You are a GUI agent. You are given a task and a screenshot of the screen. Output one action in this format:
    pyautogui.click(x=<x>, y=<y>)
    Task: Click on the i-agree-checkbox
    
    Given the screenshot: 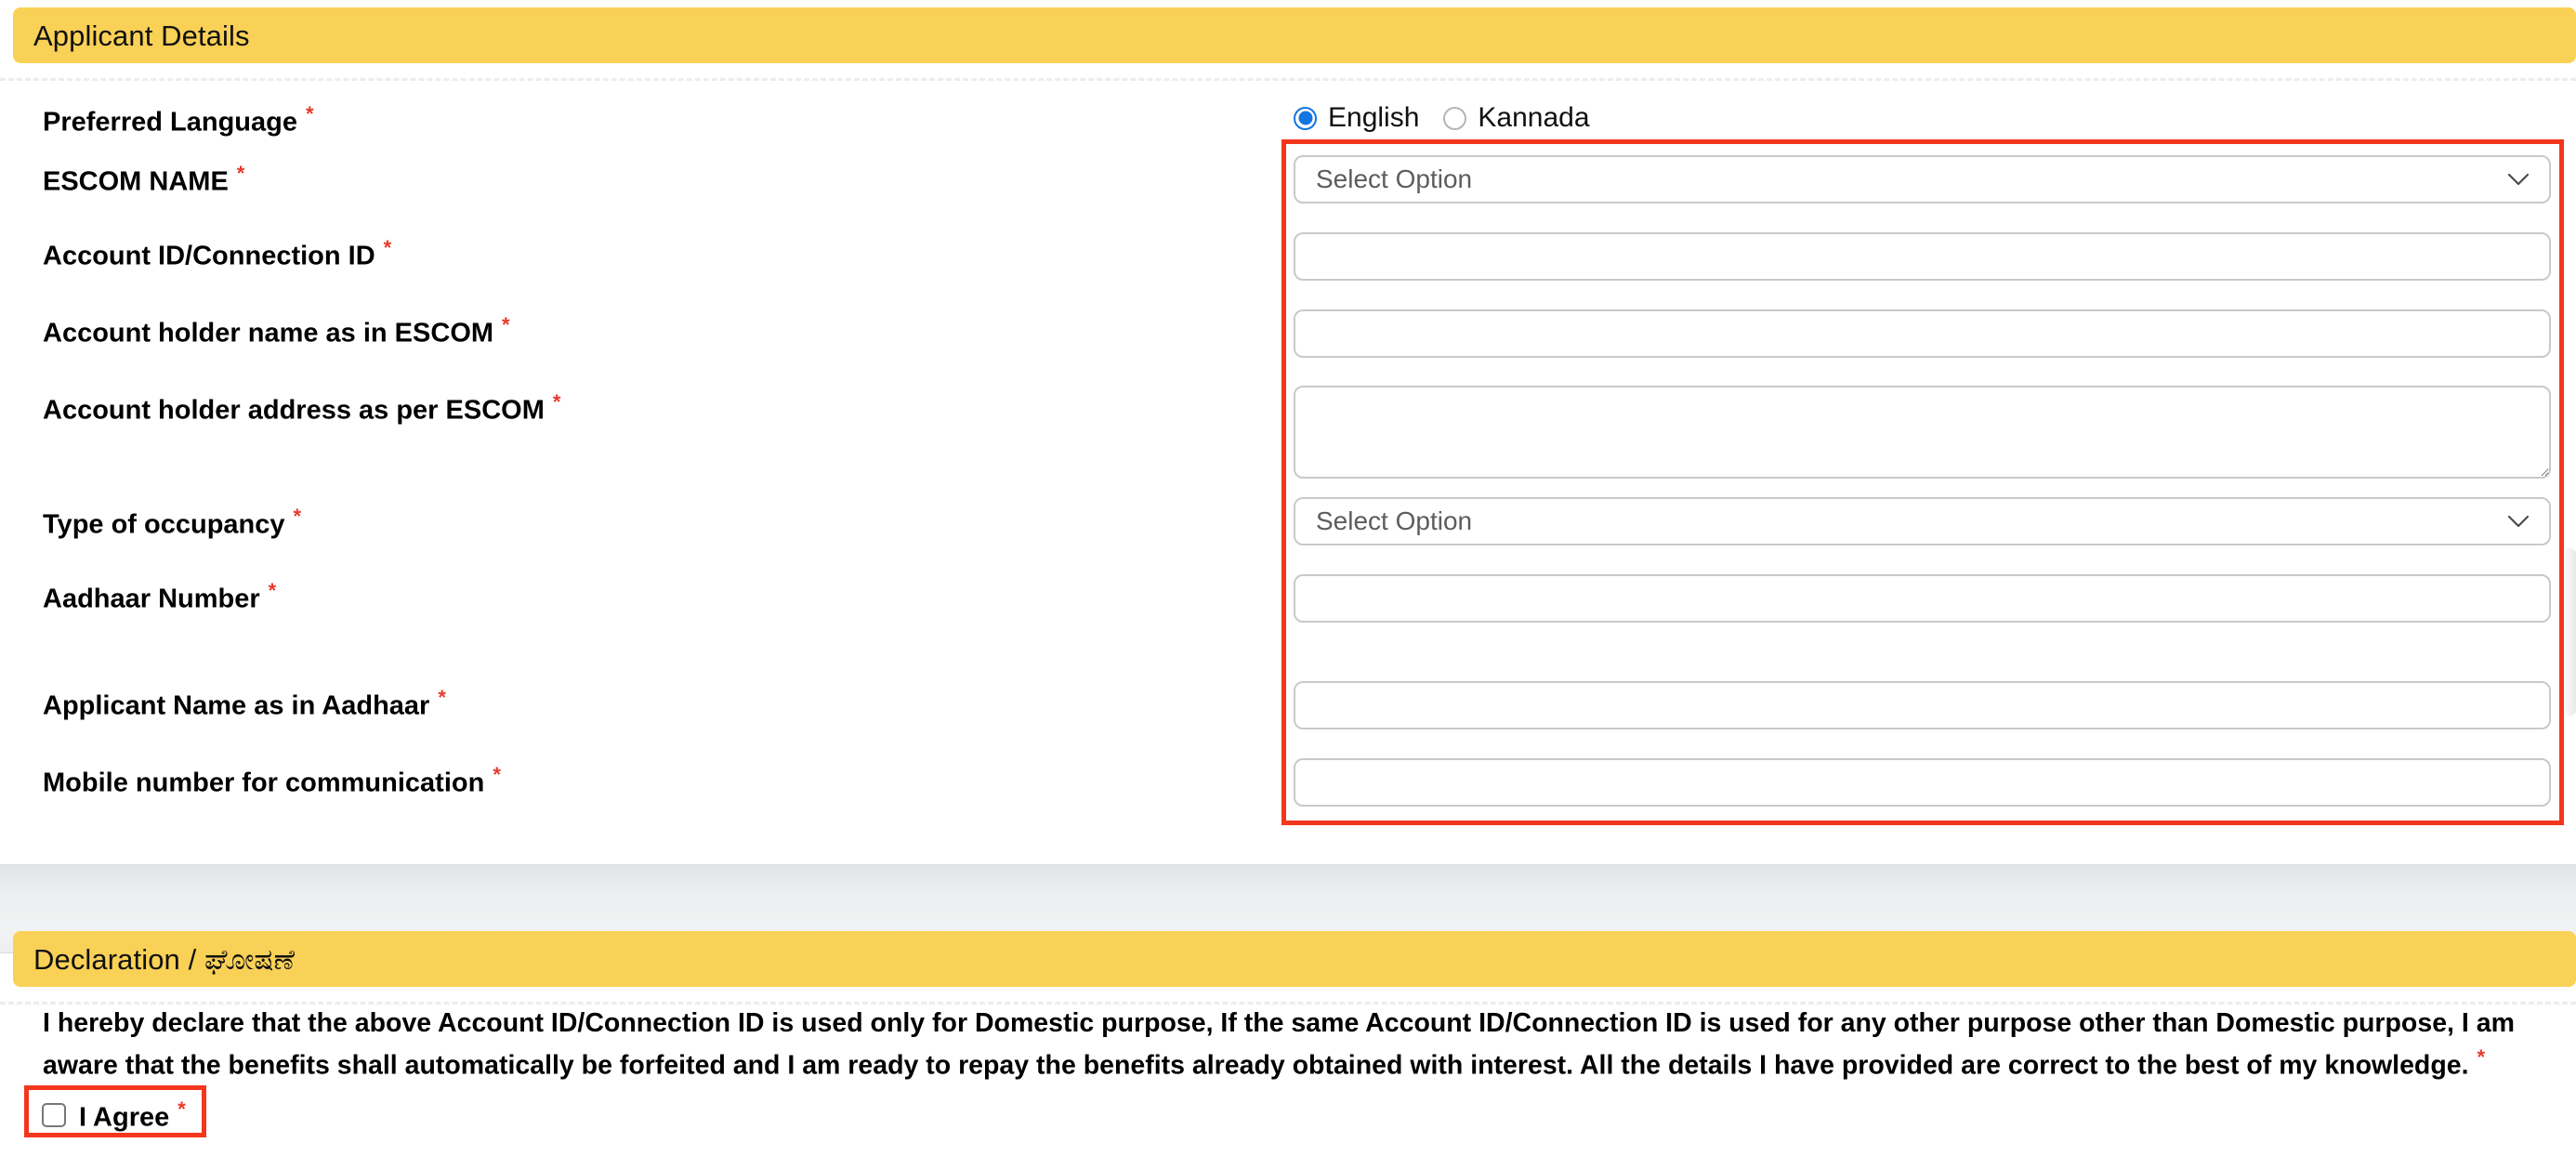 What is the action you would take?
    pyautogui.click(x=54, y=1115)
    